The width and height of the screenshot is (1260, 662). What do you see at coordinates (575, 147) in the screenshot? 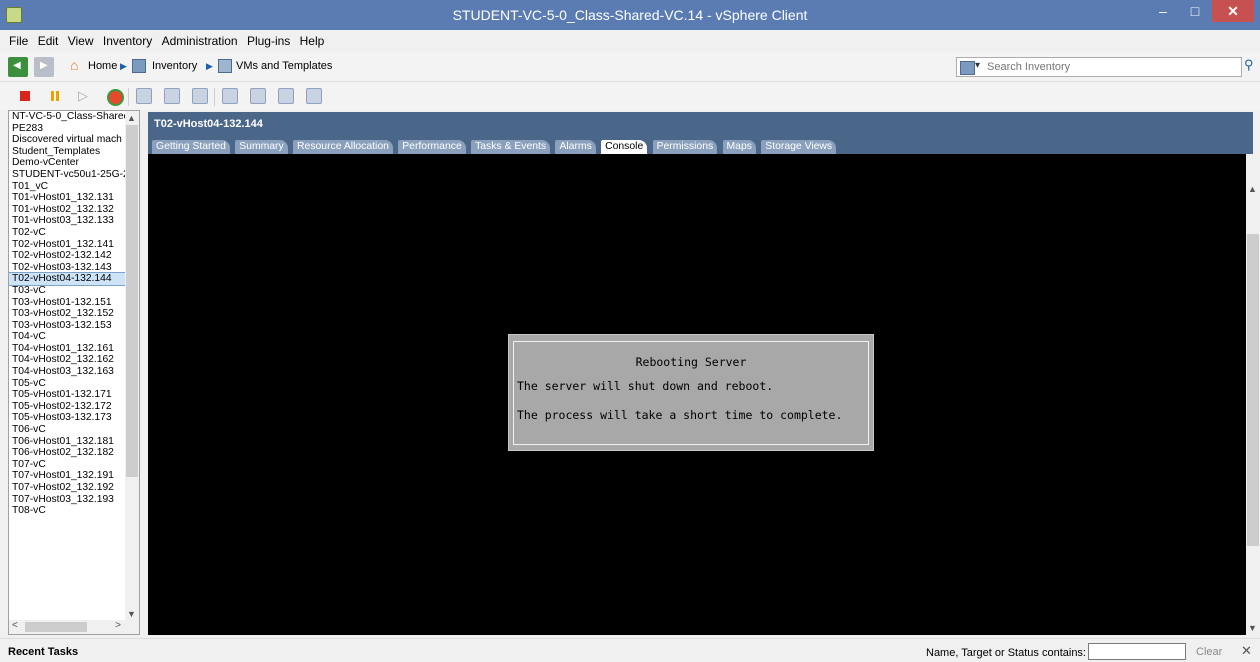
I see `tab-alarms: Alarms` at bounding box center [575, 147].